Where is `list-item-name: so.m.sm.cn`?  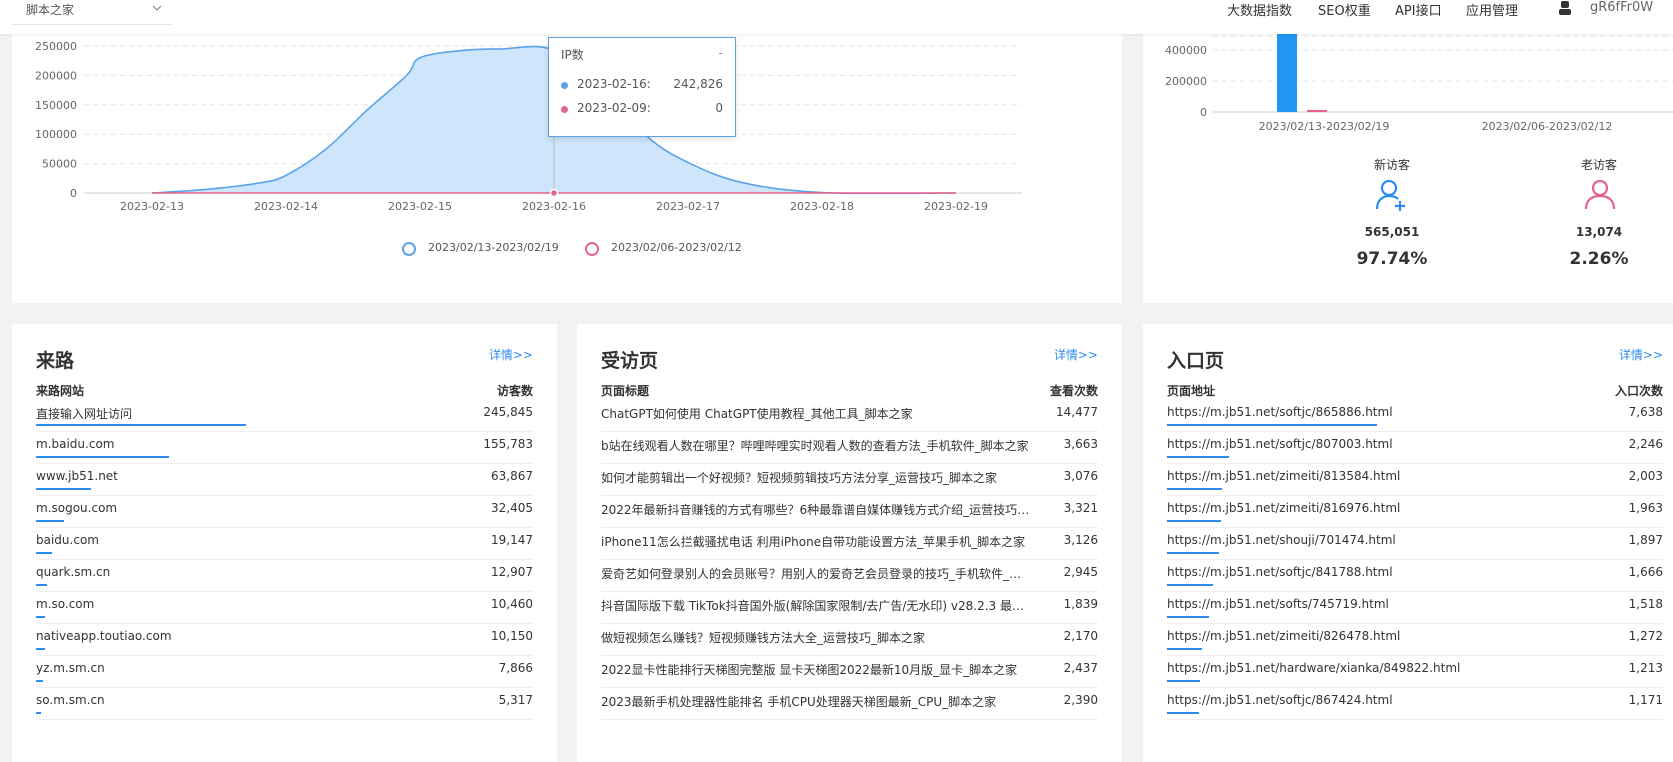 list-item-name: so.m.sm.cn is located at coordinates (70, 700).